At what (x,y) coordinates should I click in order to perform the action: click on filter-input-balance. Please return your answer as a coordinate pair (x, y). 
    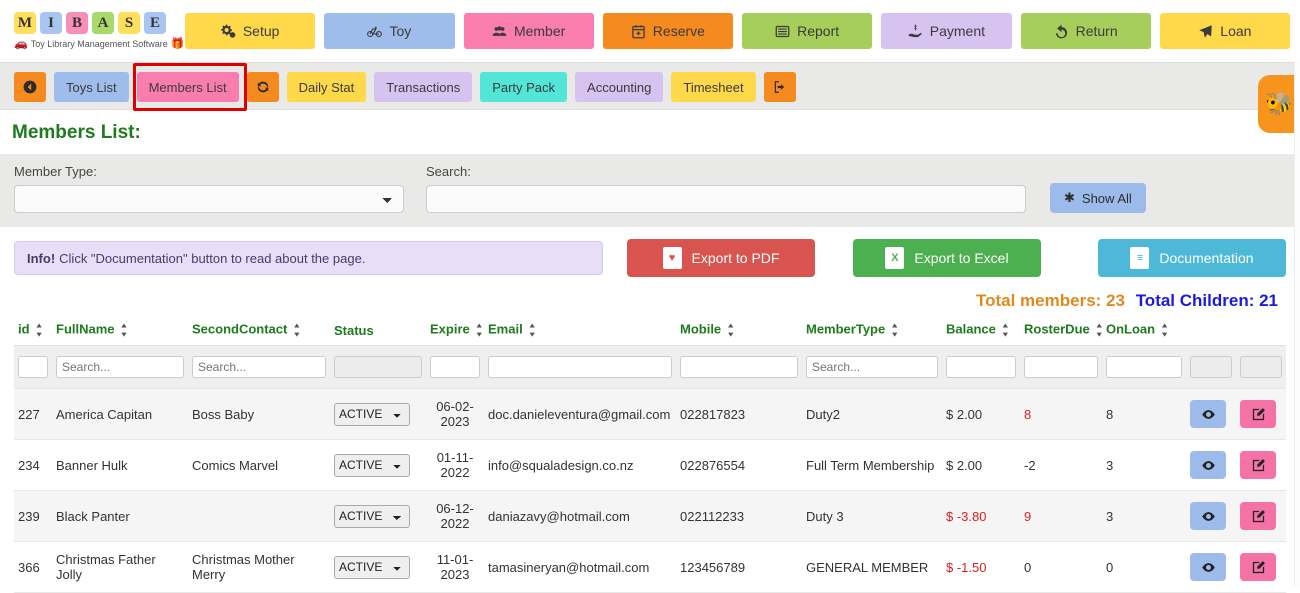
    Looking at the image, I should click on (981, 367).